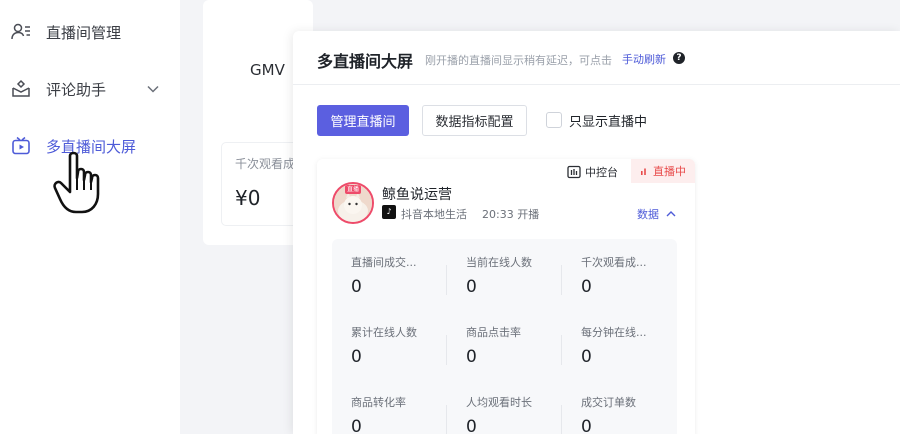 This screenshot has height=434, width=900. Describe the element at coordinates (21, 89) in the screenshot. I see `comment-box-icon` at that location.